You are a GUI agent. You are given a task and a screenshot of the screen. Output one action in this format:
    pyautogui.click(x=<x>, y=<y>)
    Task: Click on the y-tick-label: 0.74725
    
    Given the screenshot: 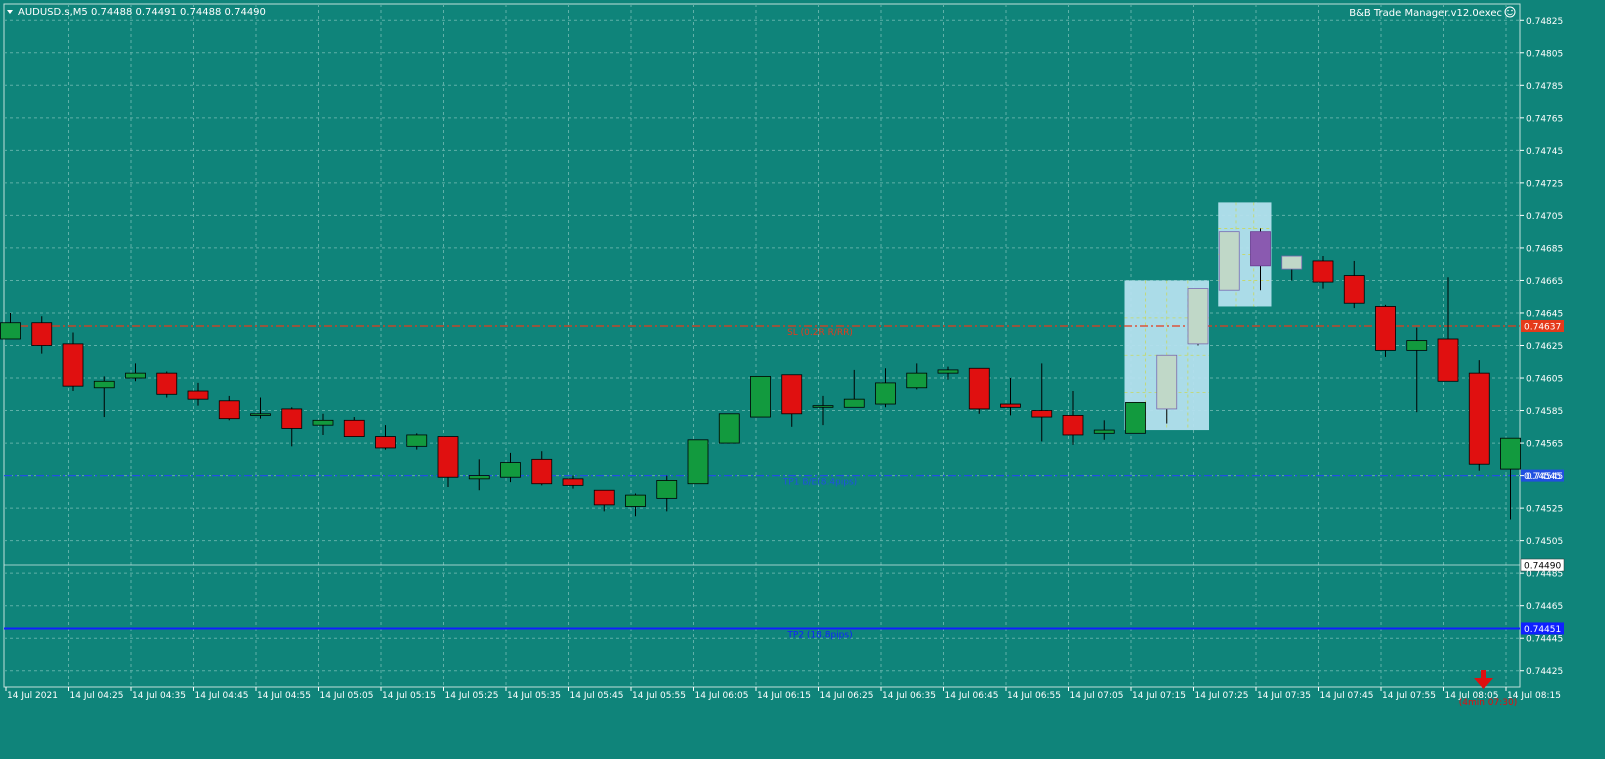 What is the action you would take?
    pyautogui.click(x=1544, y=184)
    